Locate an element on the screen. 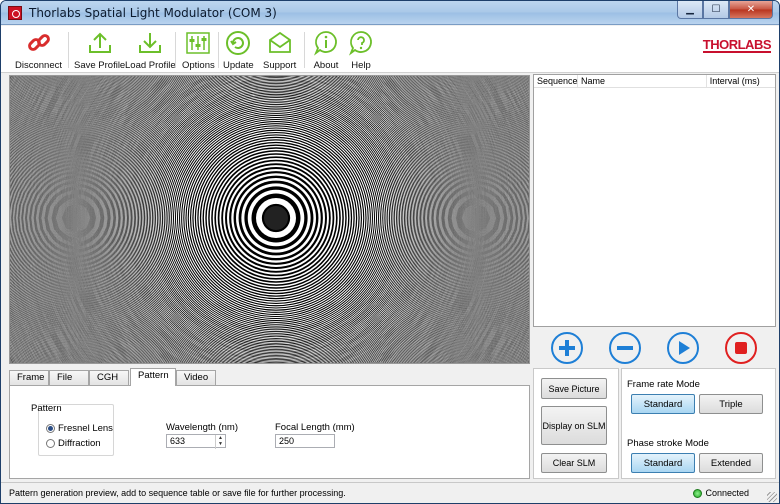  save-profile-button: Save Profile is located at coordinates (99, 50).